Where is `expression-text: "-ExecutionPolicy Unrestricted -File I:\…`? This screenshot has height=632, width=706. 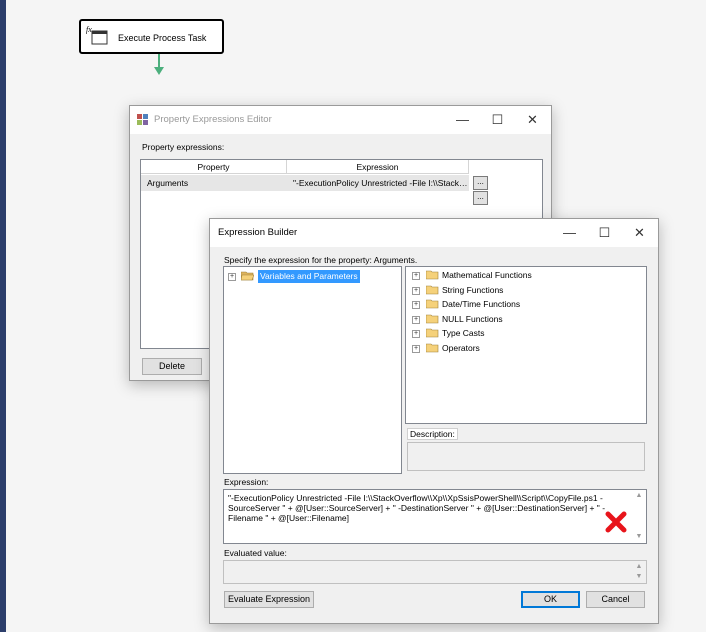 expression-text: "-ExecutionPolicy Unrestricted -File I:\… is located at coordinates (420, 508).